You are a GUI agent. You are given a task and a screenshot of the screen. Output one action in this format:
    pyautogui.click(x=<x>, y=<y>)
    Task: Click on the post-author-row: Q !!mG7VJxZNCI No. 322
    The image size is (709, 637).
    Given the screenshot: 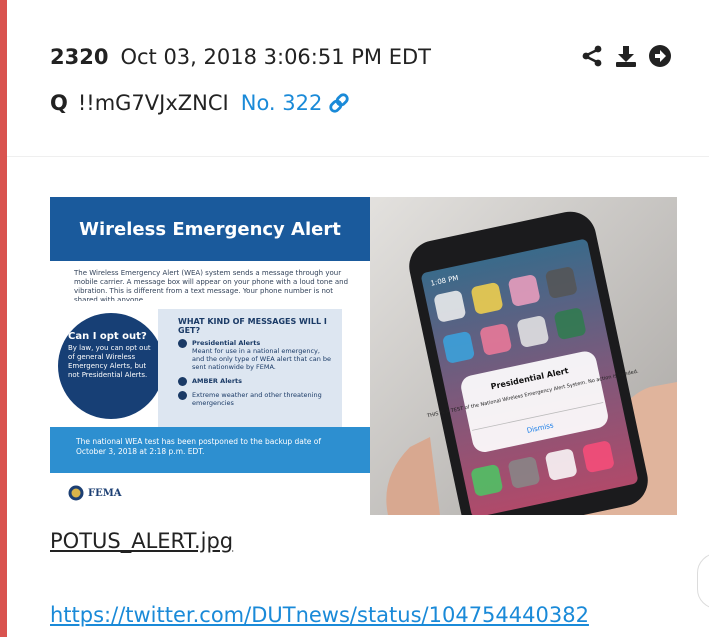 What is the action you would take?
    pyautogui.click(x=200, y=103)
    